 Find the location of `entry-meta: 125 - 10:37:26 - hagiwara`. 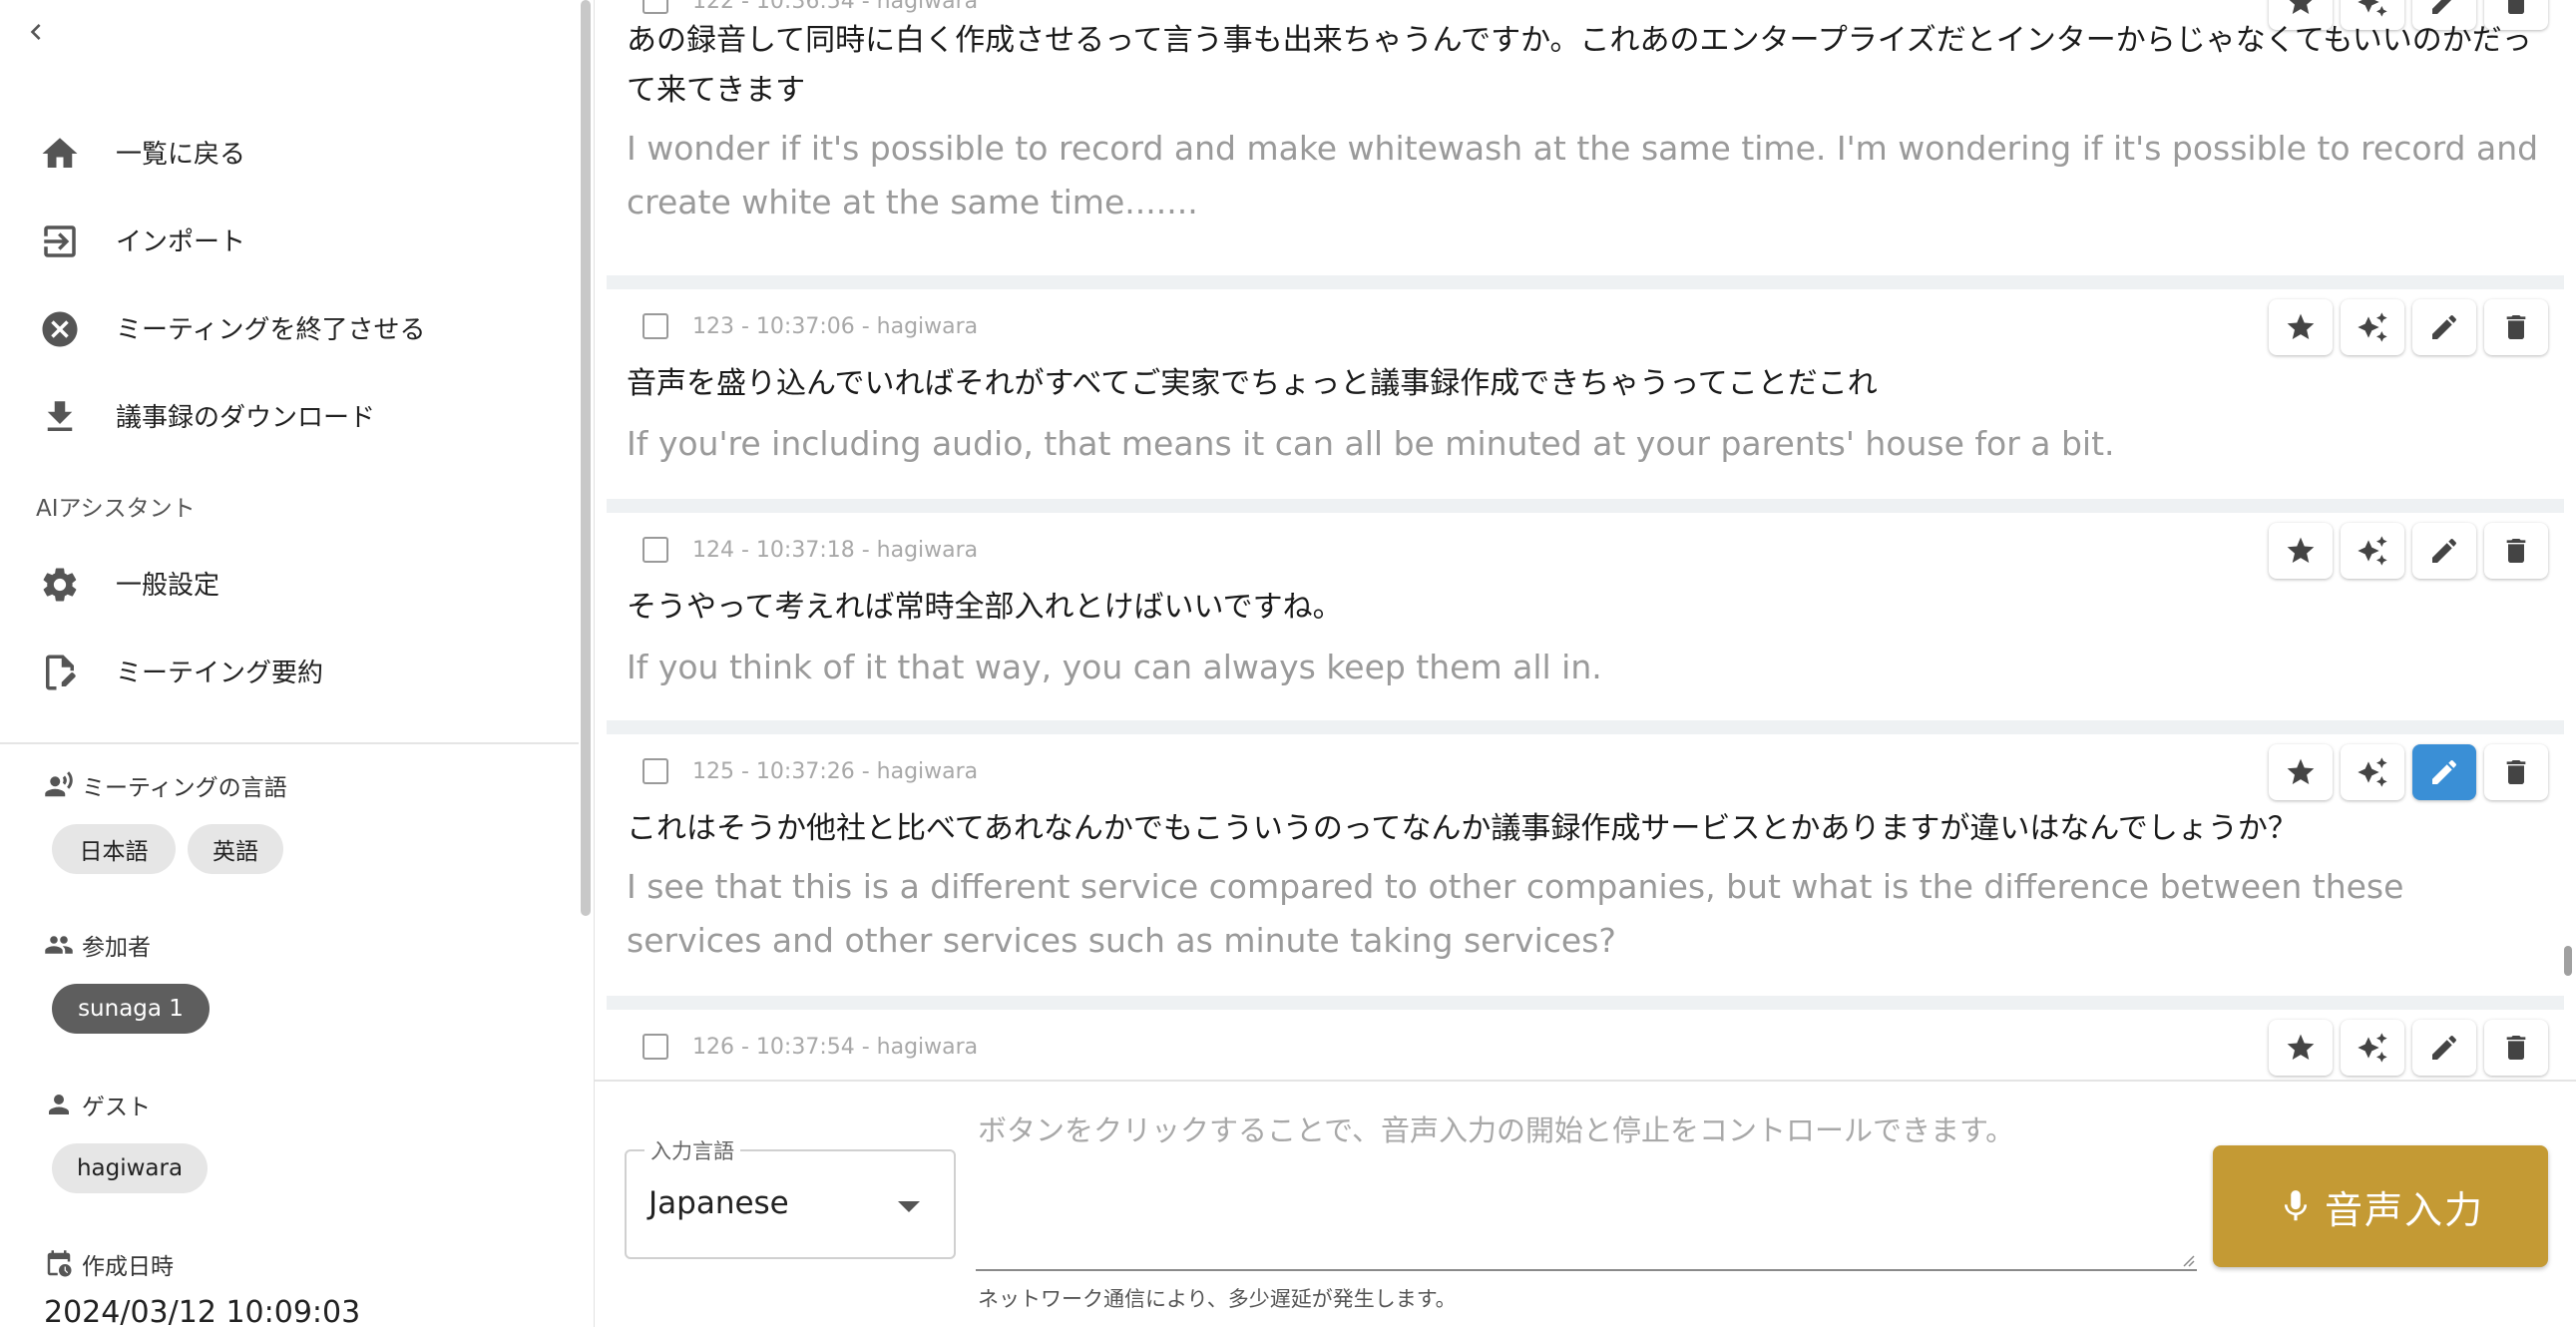

entry-meta: 125 - 10:37:26 - hagiwara is located at coordinates (810, 771).